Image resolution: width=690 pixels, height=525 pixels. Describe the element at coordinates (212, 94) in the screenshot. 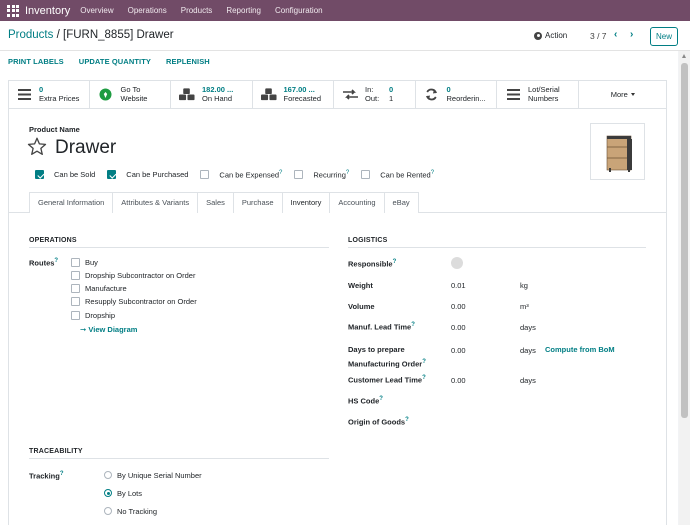

I see `on-hand-button: 182.00 ... On Hand` at that location.